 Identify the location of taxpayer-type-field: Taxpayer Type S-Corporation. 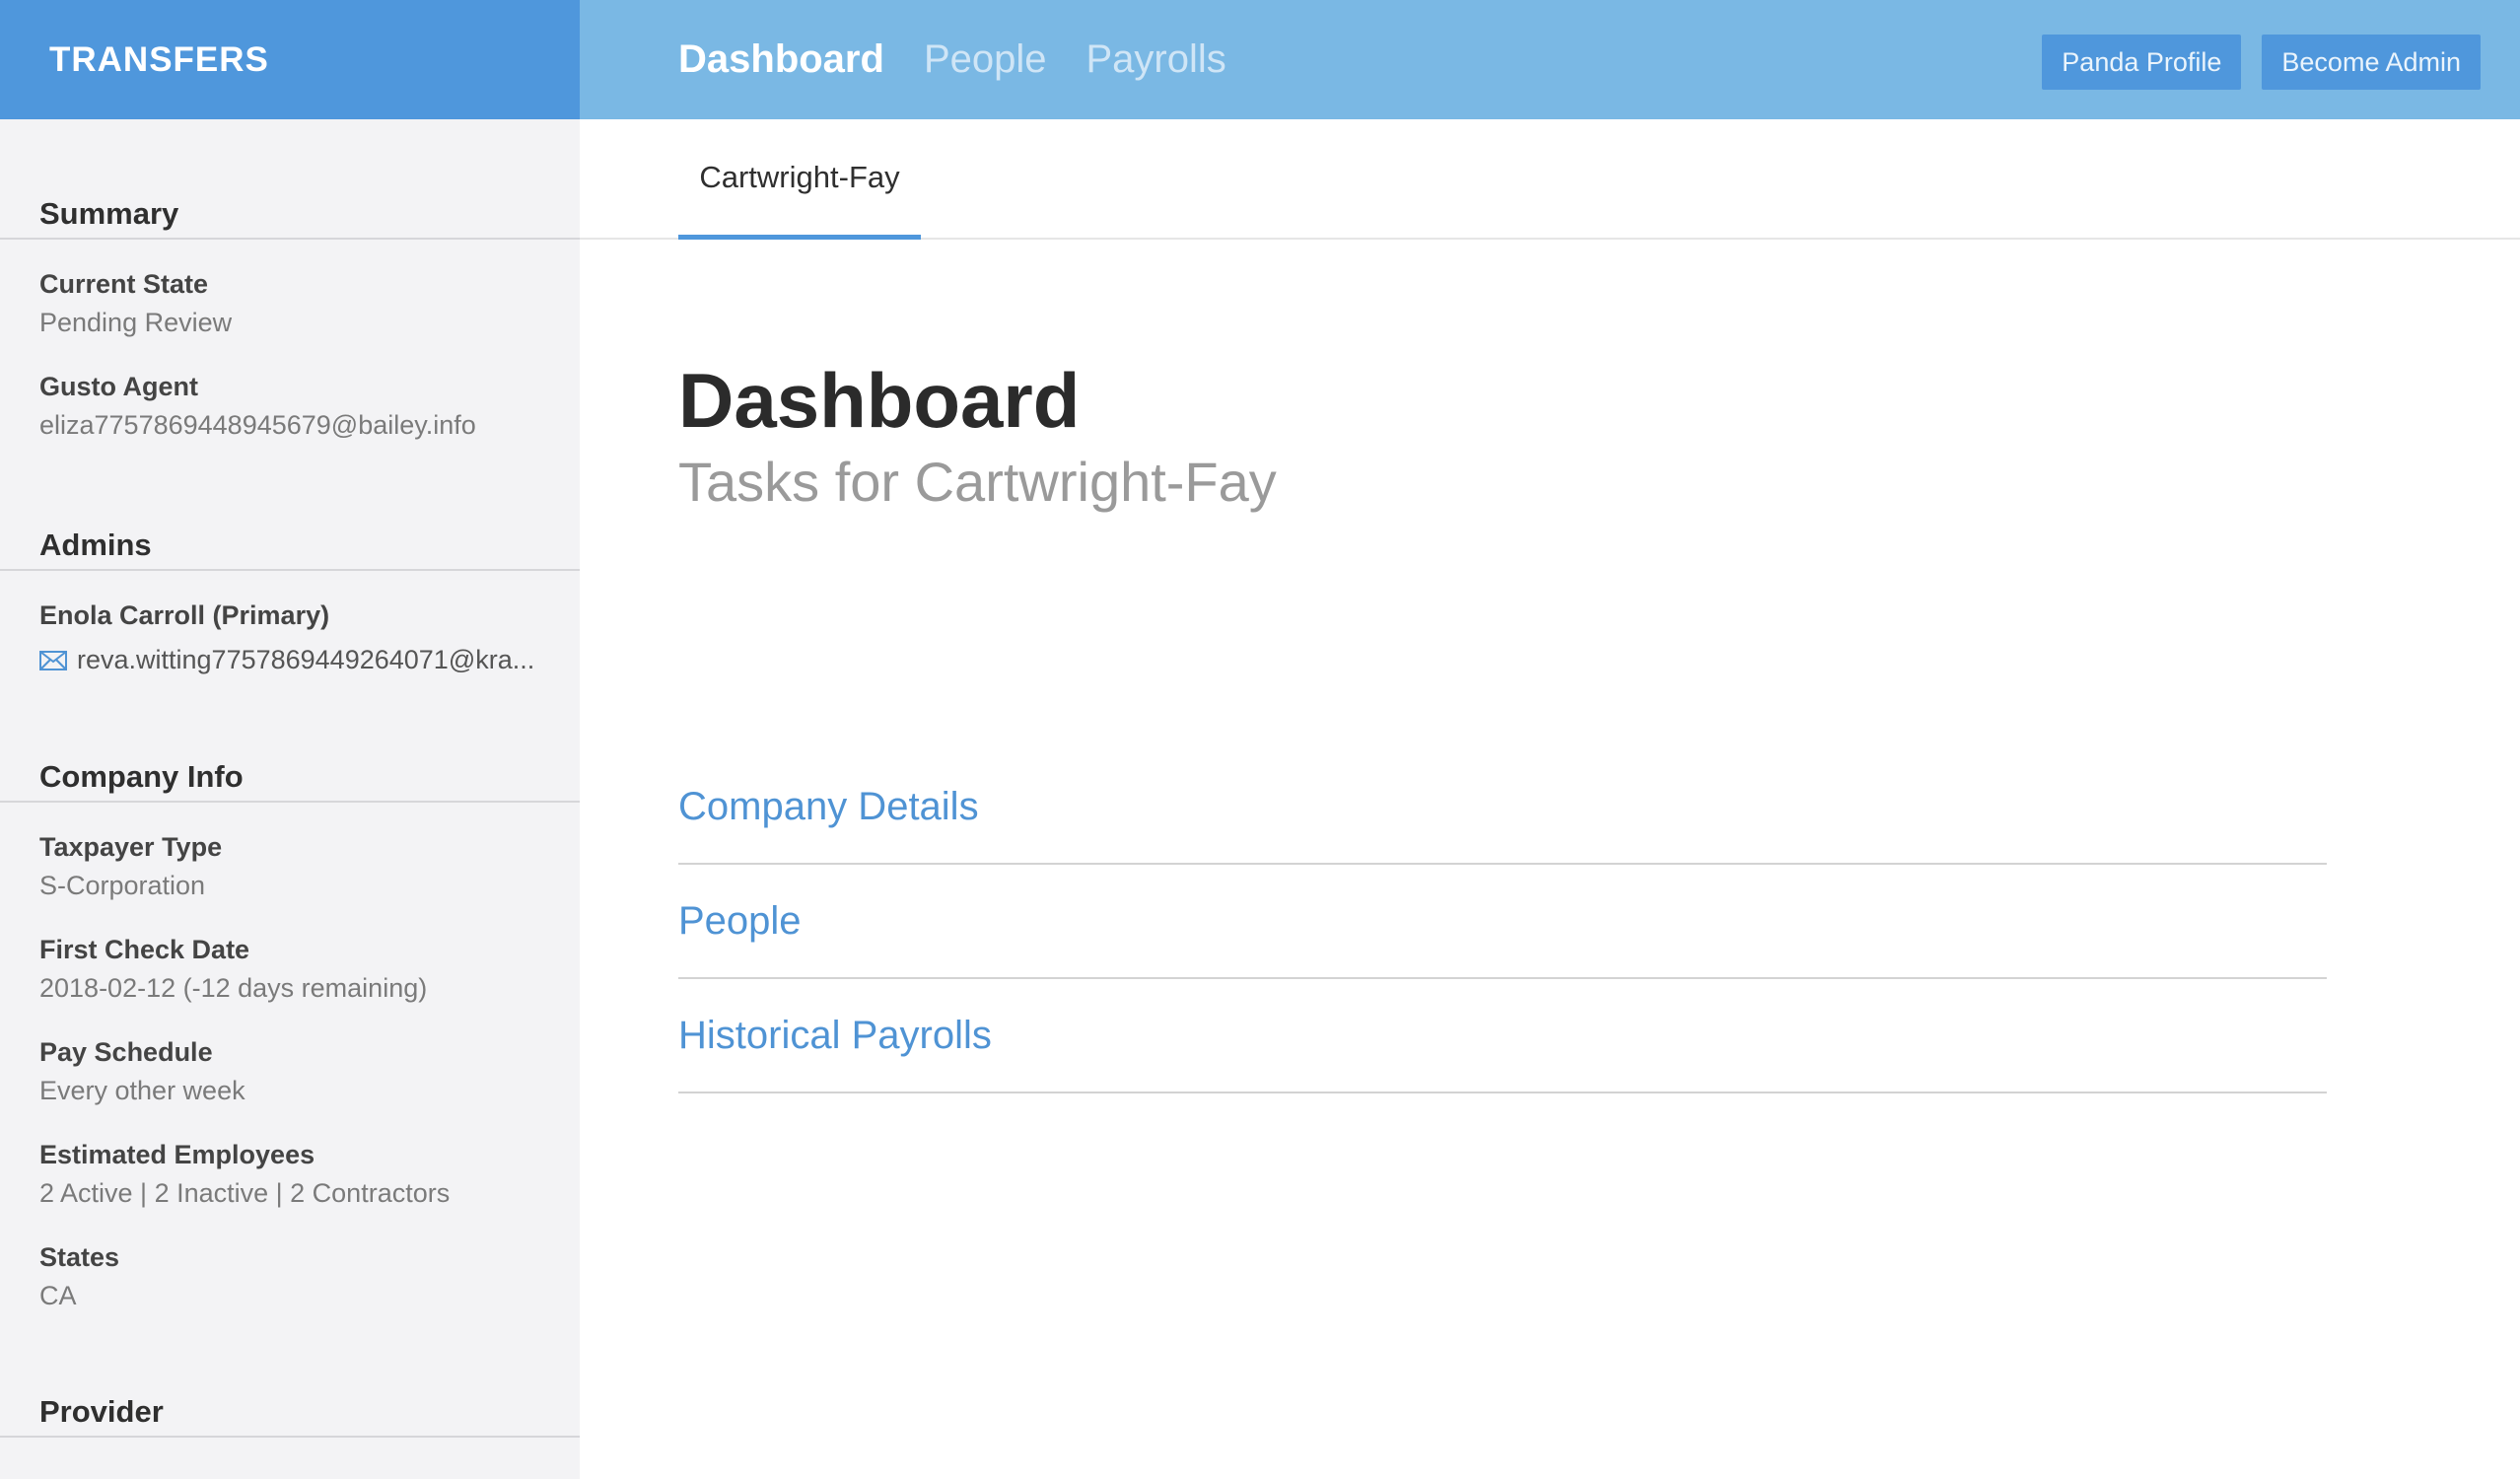
(290, 866).